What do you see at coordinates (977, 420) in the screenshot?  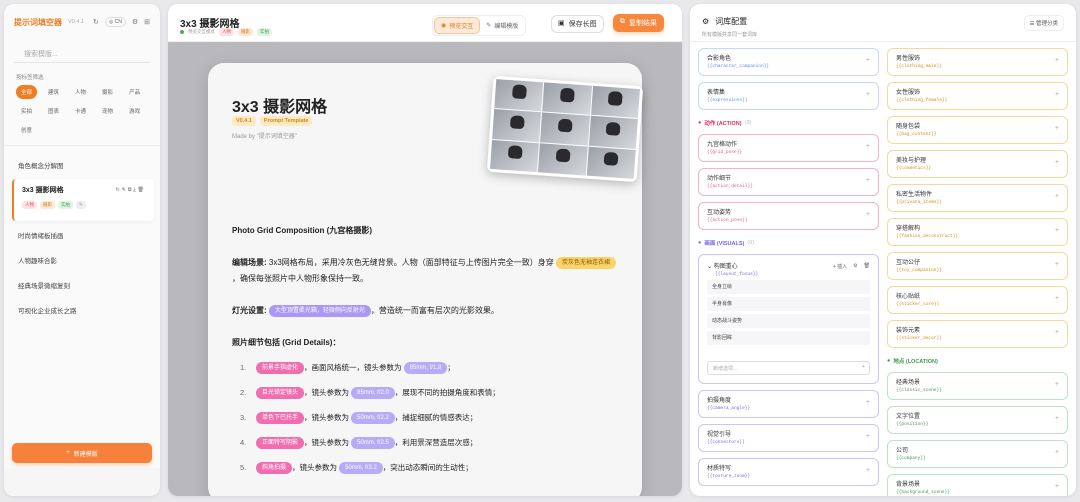 I see `variable-item: 文字位置 {{position}} +` at bounding box center [977, 420].